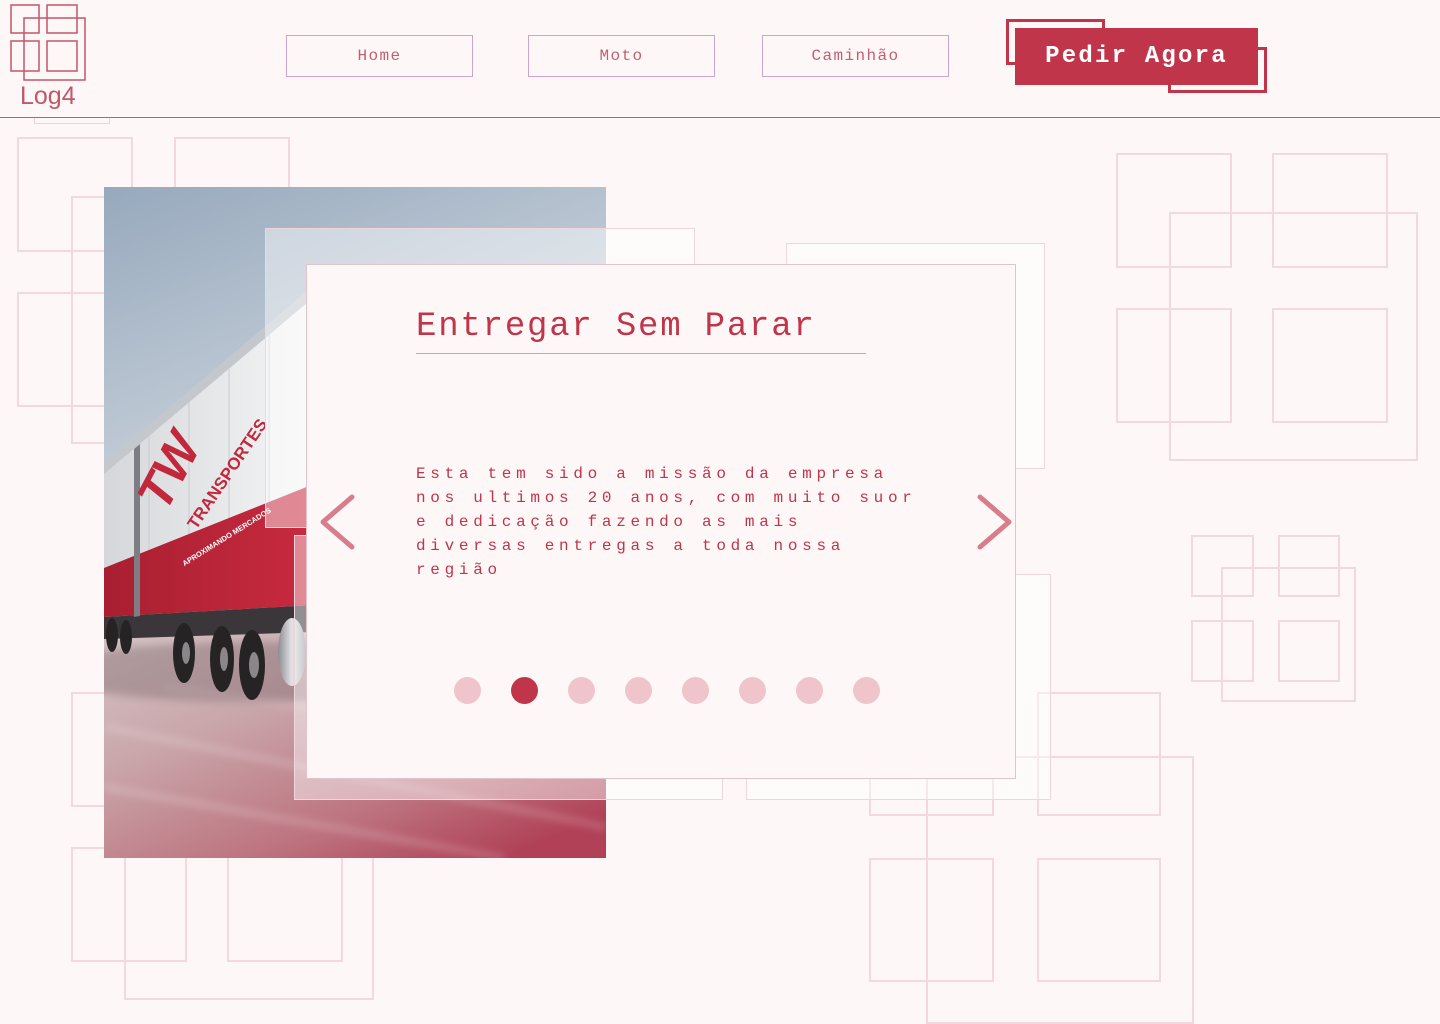  I want to click on prev-slide-button, so click(338, 522).